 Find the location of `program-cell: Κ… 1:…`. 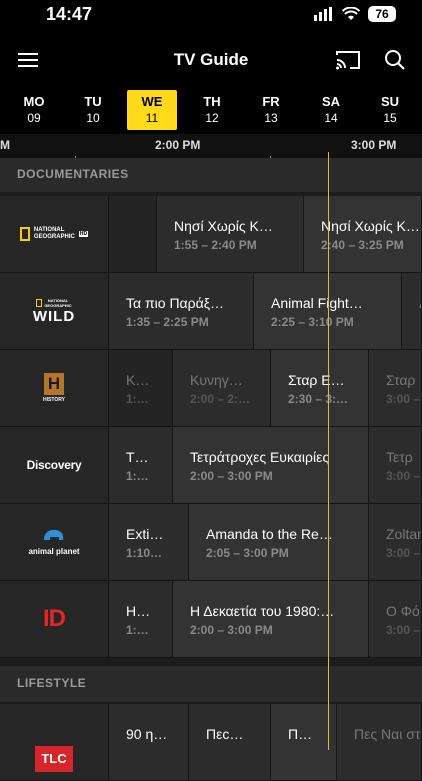

program-cell: Κ… 1:… is located at coordinates (141, 388).